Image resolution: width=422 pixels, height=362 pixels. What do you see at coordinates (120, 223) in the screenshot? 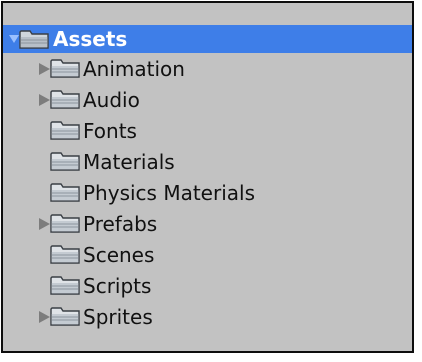
I see `tree-item-label: Prefabs` at bounding box center [120, 223].